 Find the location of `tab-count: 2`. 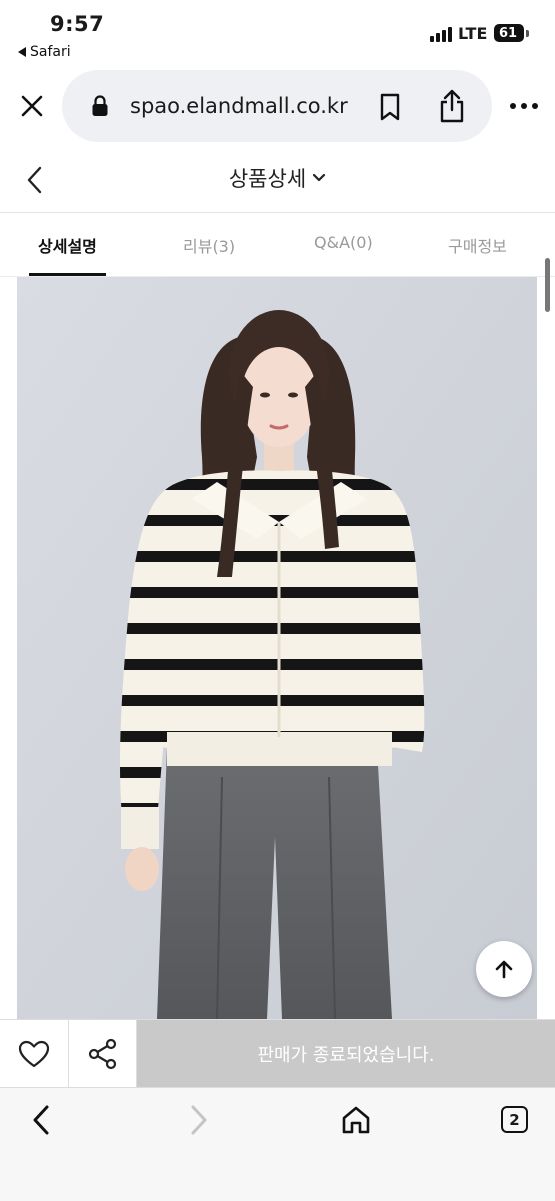

tab-count: 2 is located at coordinates (514, 1119).